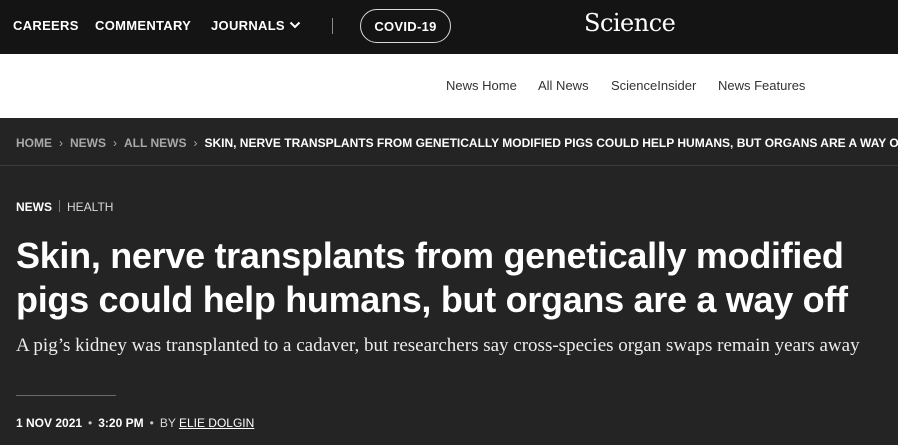 The width and height of the screenshot is (898, 445). Describe the element at coordinates (481, 85) in the screenshot. I see `subnav-news-home: News Home` at that location.